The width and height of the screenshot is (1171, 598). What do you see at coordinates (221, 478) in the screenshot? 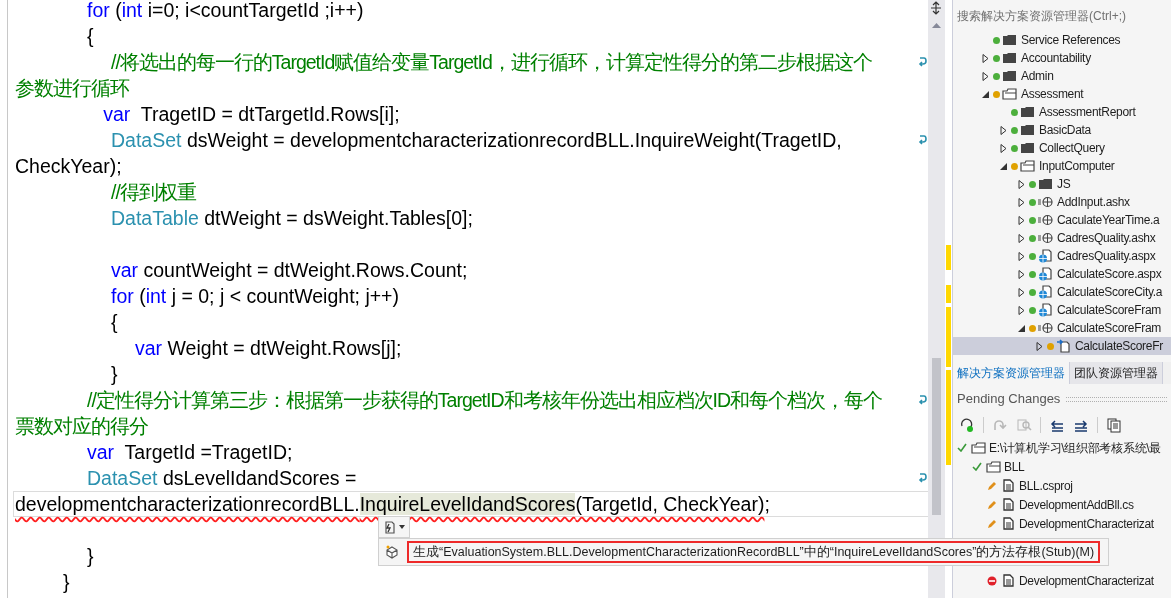
I see `code-line: DataSet dsLevelIdandScores =` at bounding box center [221, 478].